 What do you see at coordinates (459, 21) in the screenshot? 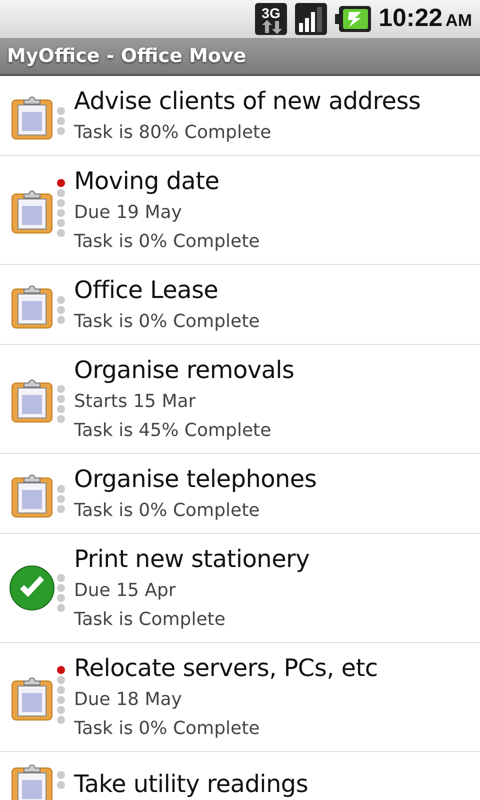
I see `clock-period: AM` at bounding box center [459, 21].